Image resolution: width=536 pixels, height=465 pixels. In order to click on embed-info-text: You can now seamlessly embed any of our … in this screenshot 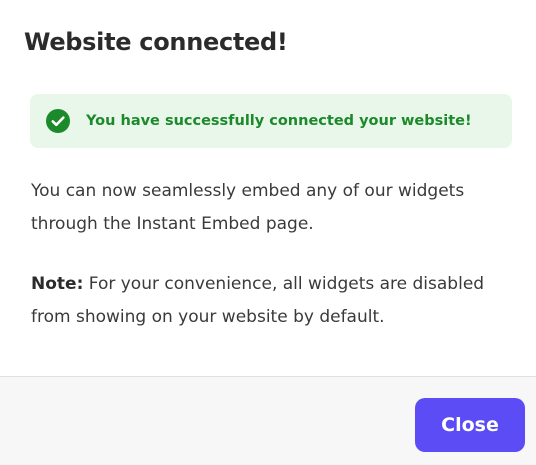, I will do `click(248, 207)`.